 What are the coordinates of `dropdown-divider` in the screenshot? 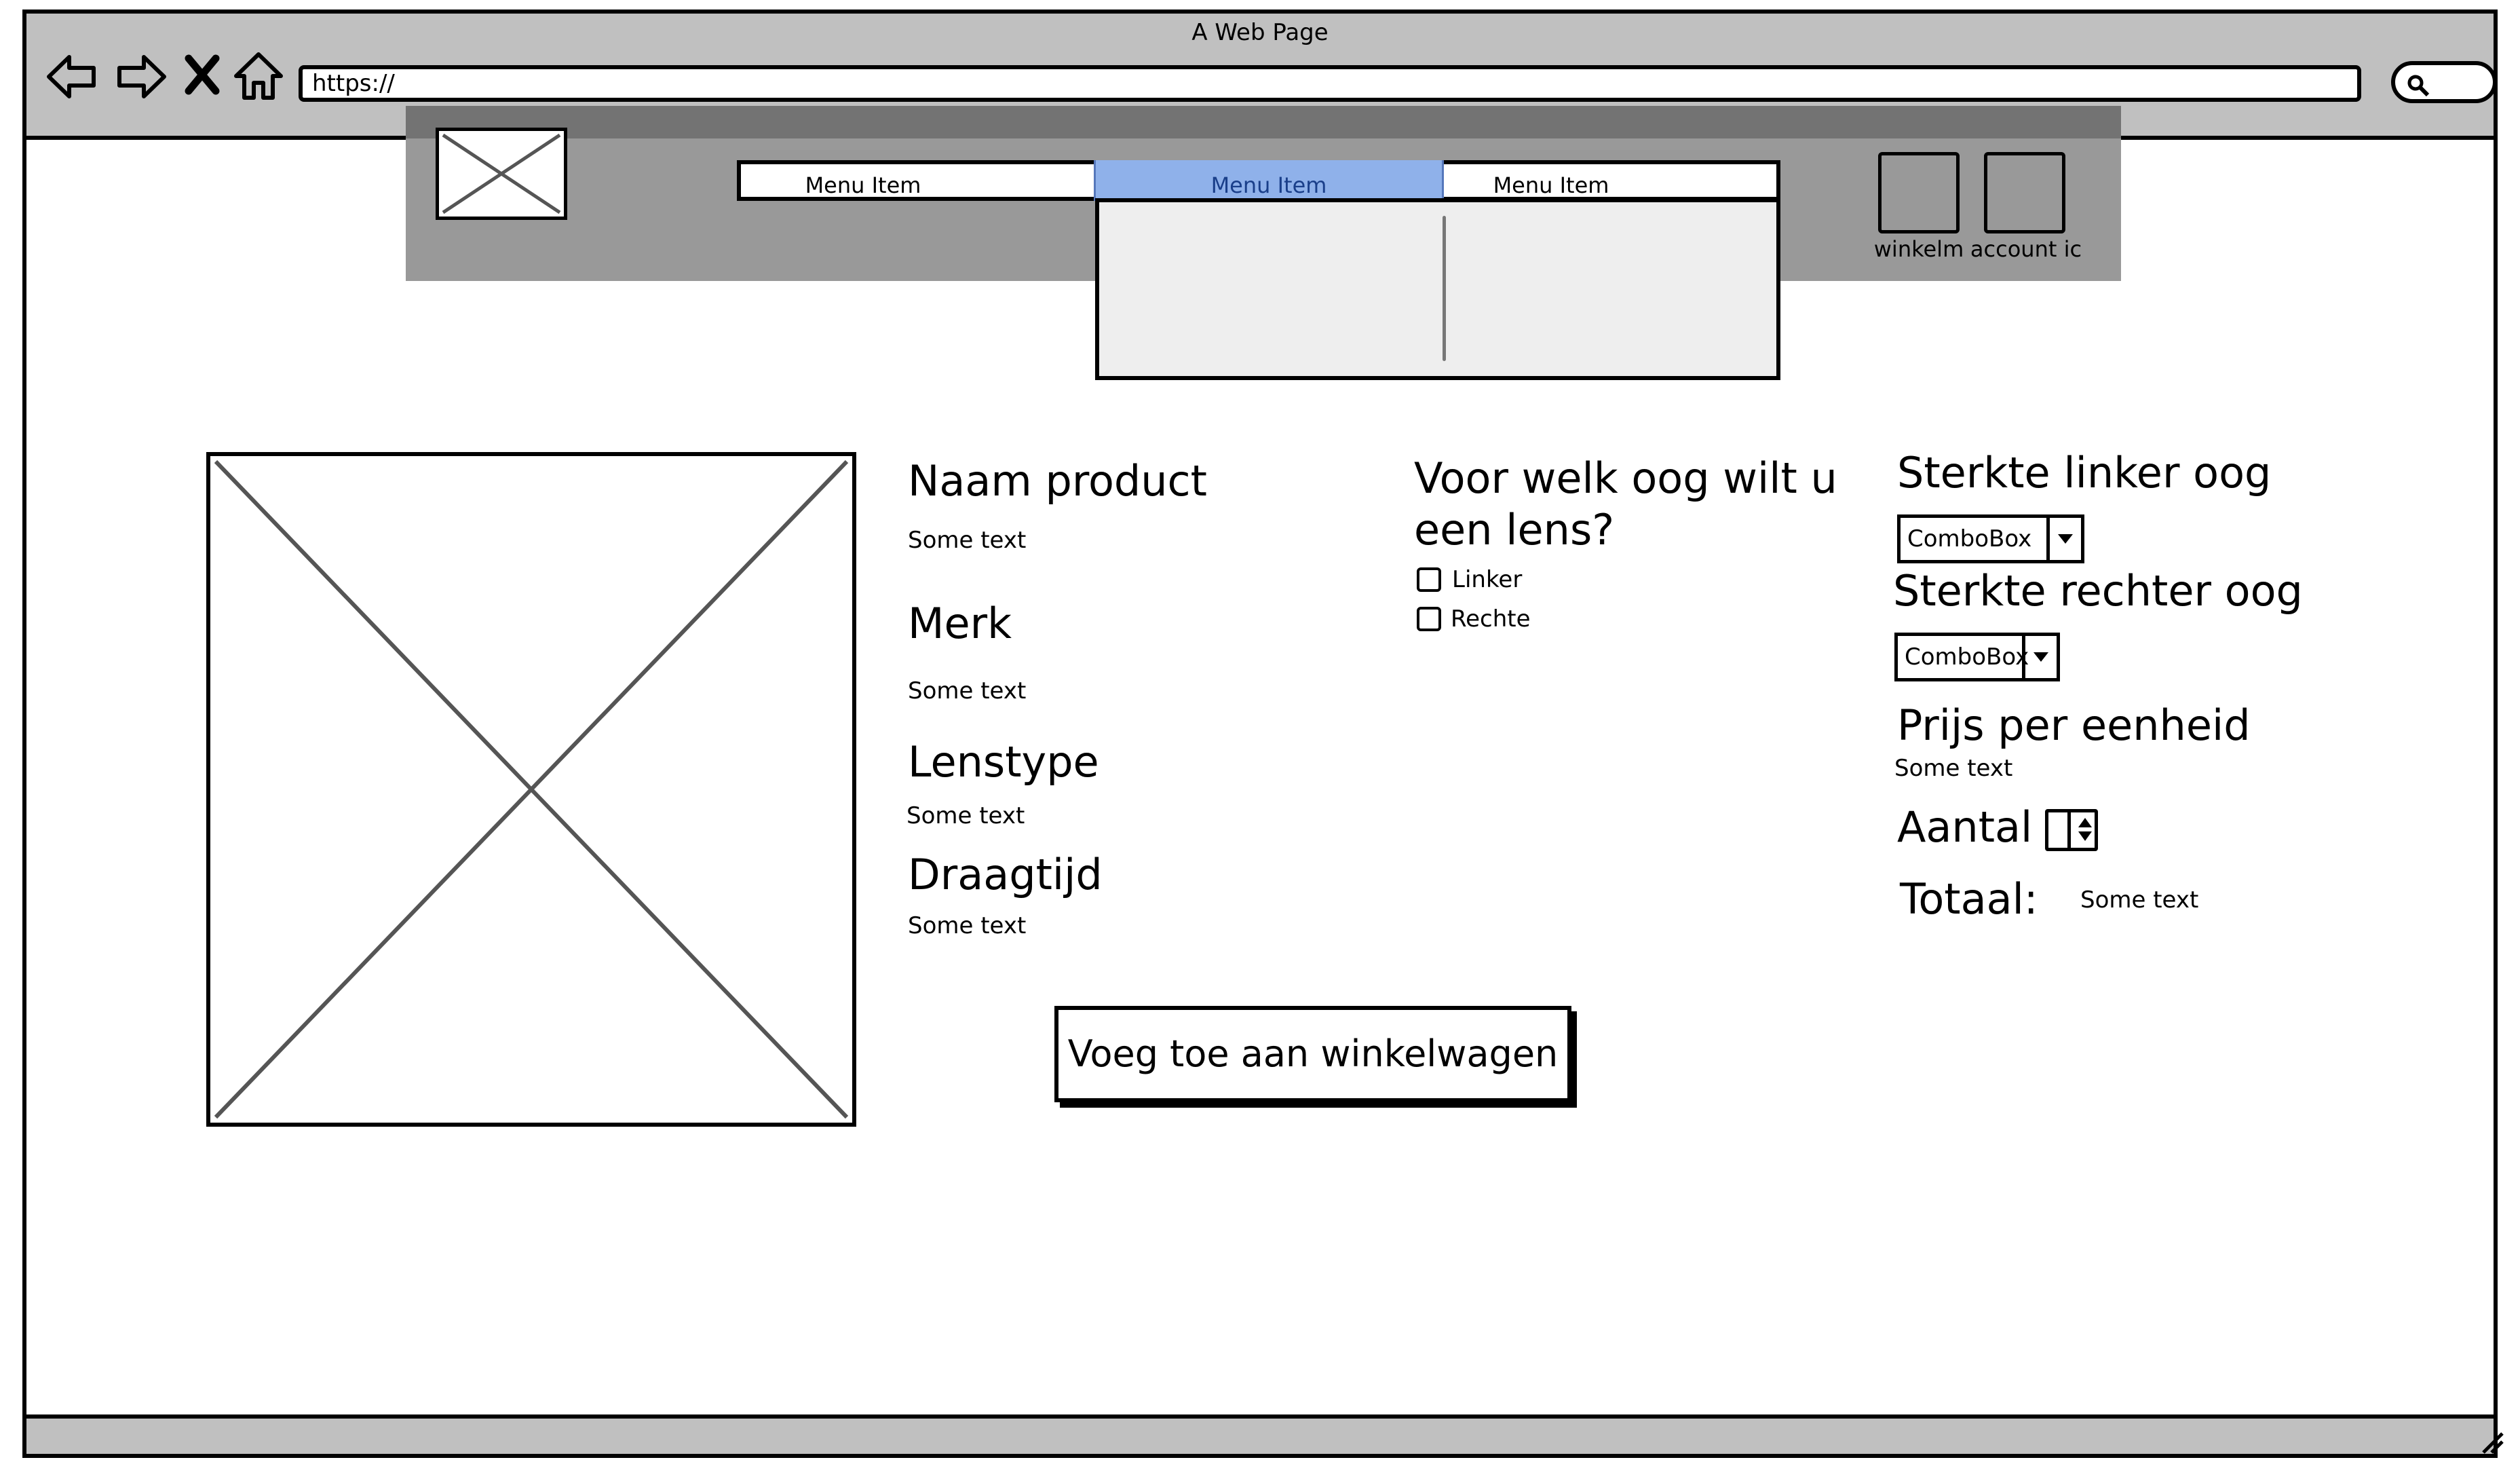 It's located at (1444, 288).